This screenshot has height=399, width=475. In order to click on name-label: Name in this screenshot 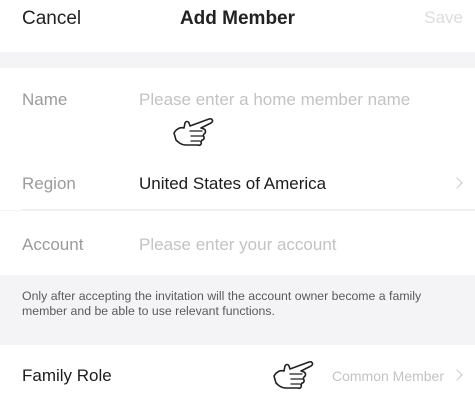, I will do `click(45, 99)`.